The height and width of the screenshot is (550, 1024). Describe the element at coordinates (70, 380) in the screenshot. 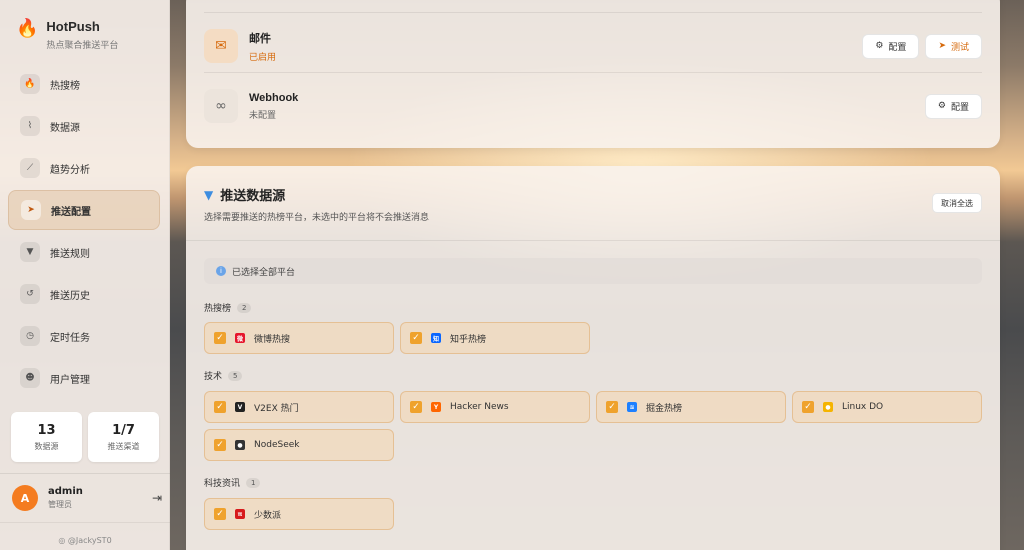

I see `sidebar-item-label: 用户管理` at that location.